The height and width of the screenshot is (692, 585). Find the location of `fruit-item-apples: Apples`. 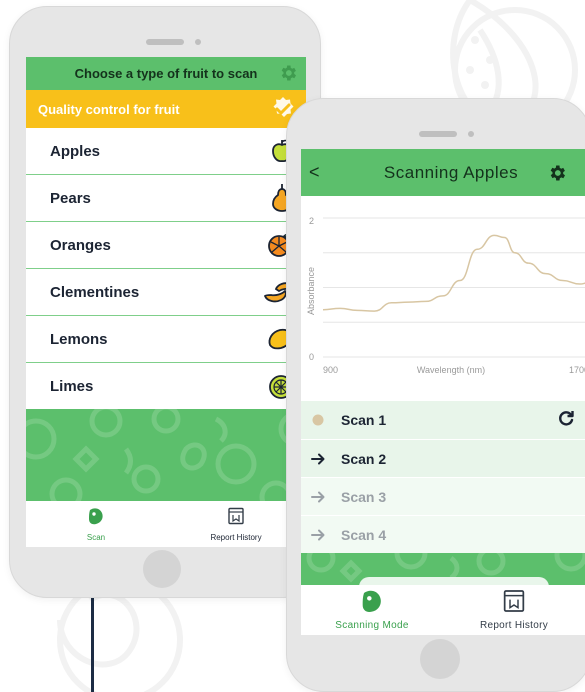

fruit-item-apples: Apples is located at coordinates (166, 151).